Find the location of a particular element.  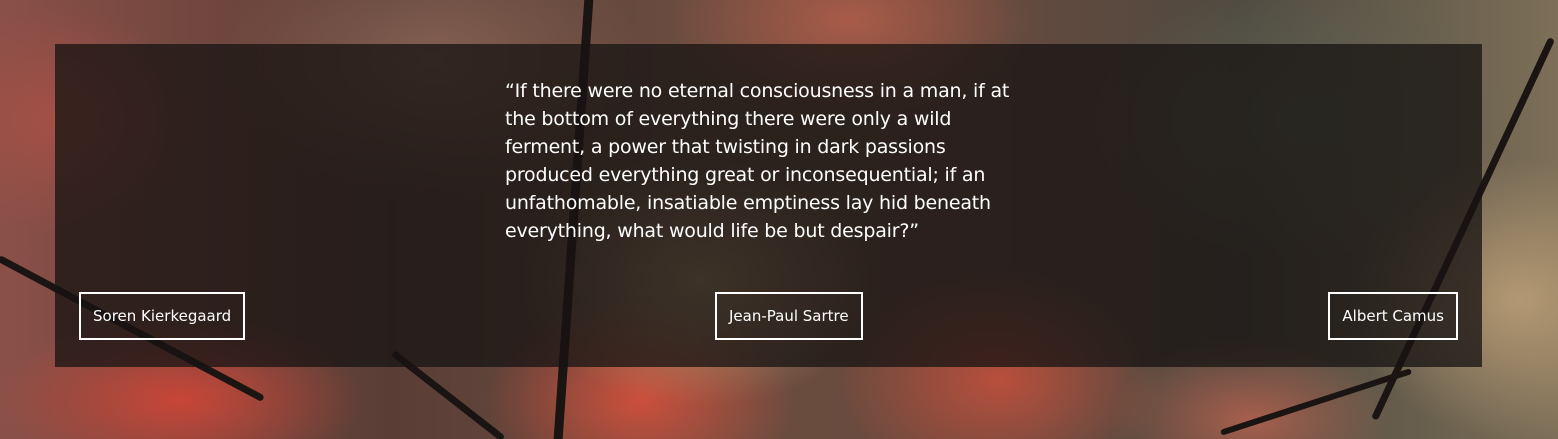

author-button-sartre: Jean-Paul Sartre is located at coordinates (789, 316).